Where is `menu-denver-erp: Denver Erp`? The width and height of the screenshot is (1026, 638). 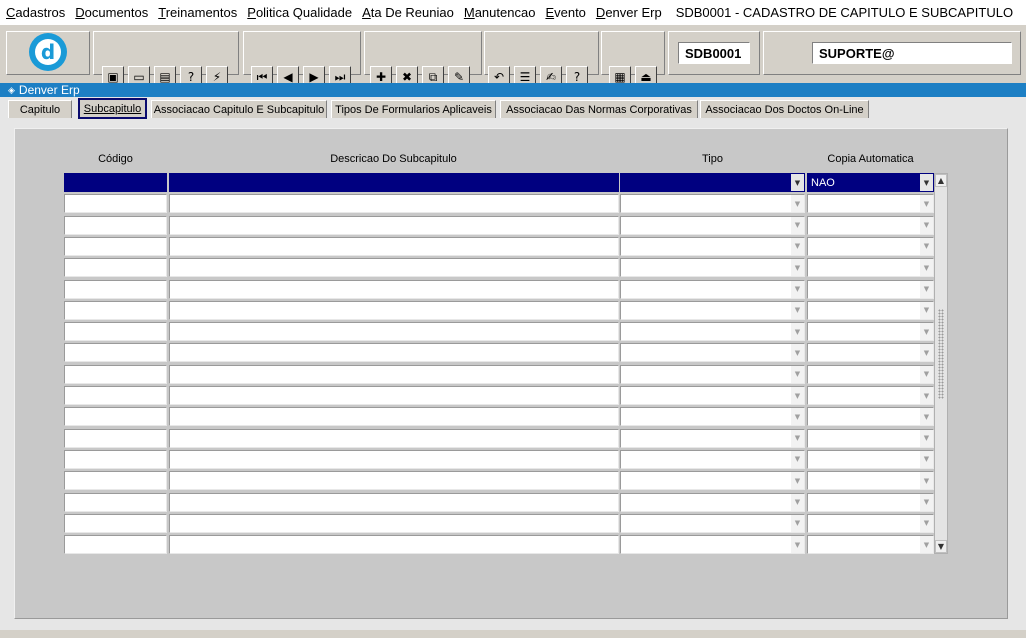 menu-denver-erp: Denver Erp is located at coordinates (629, 12).